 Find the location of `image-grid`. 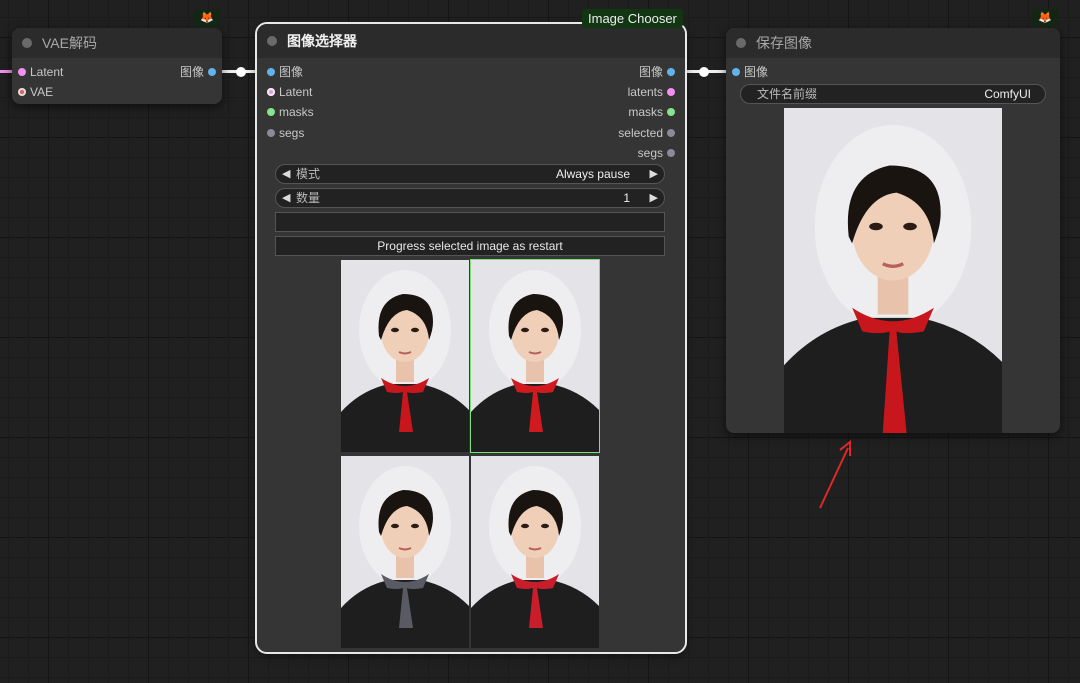

image-grid is located at coordinates (472, 455).